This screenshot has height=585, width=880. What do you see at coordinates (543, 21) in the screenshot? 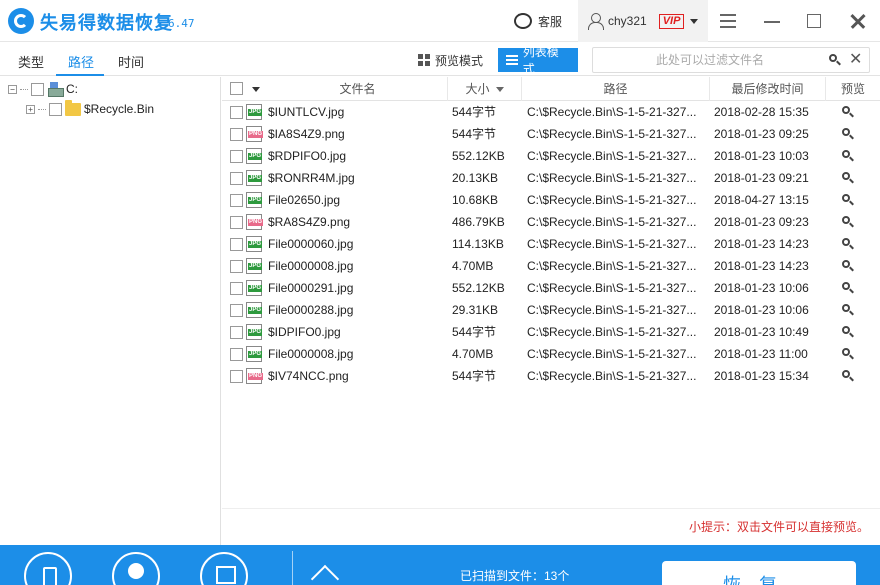
I see `customer-service-button: 客服` at bounding box center [543, 21].